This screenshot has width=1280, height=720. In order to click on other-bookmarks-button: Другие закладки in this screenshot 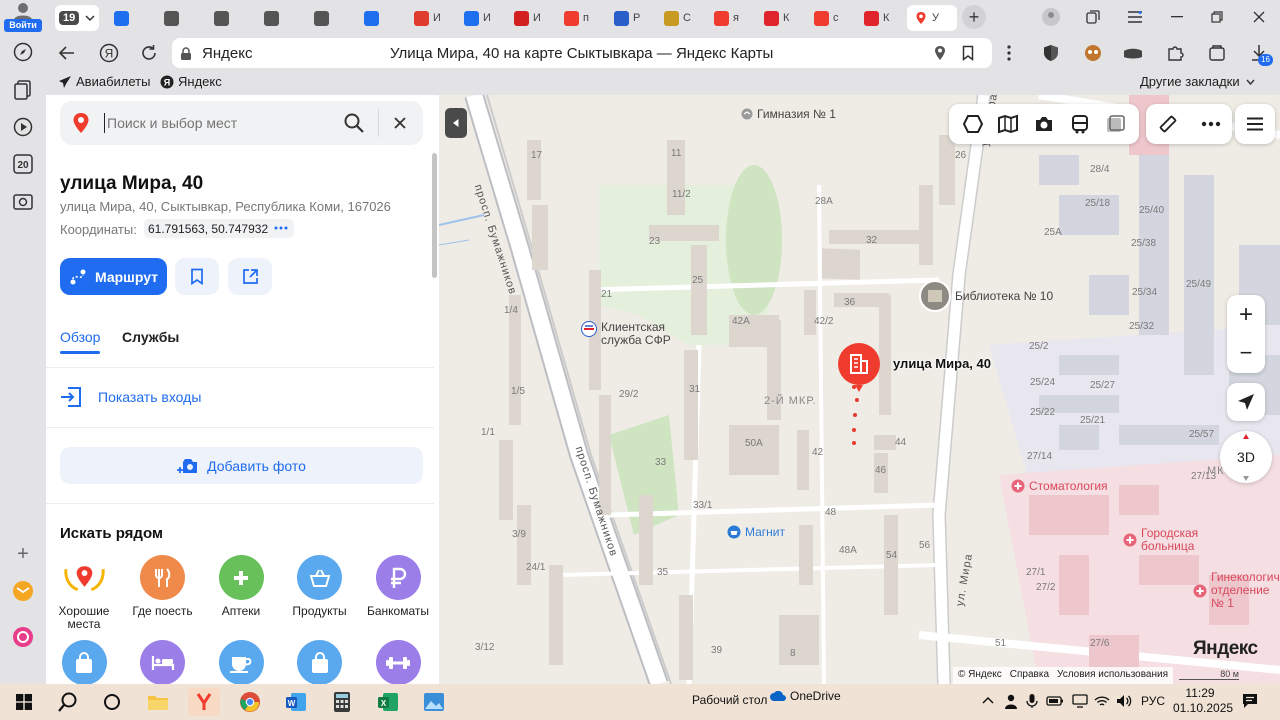, I will do `click(1197, 81)`.